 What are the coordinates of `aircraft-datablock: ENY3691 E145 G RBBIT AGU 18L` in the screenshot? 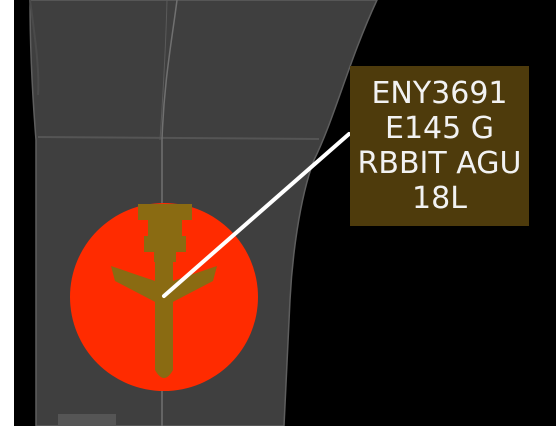 It's located at (439, 146).